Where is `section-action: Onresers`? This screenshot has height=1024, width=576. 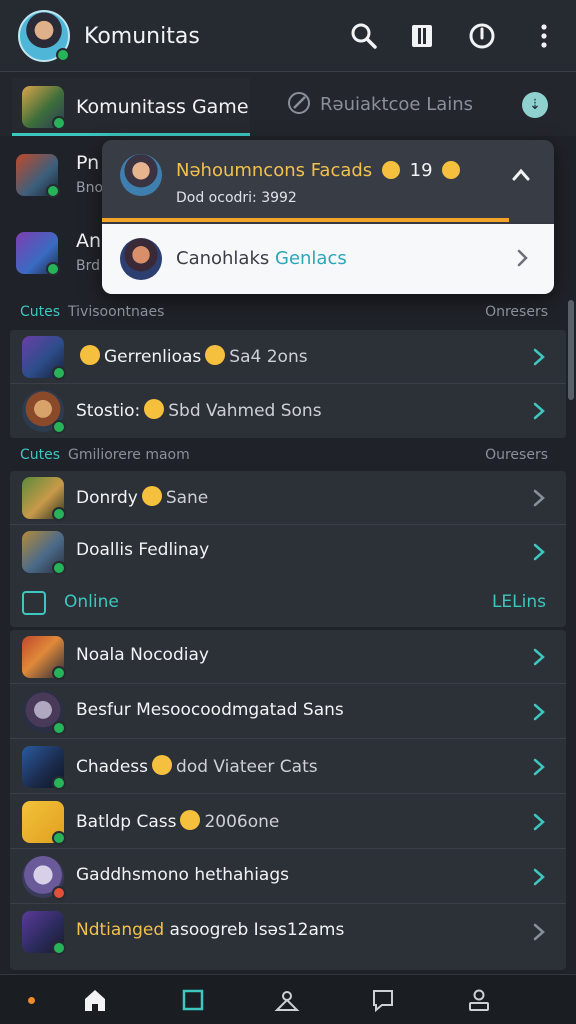
section-action: Onresers is located at coordinates (516, 312).